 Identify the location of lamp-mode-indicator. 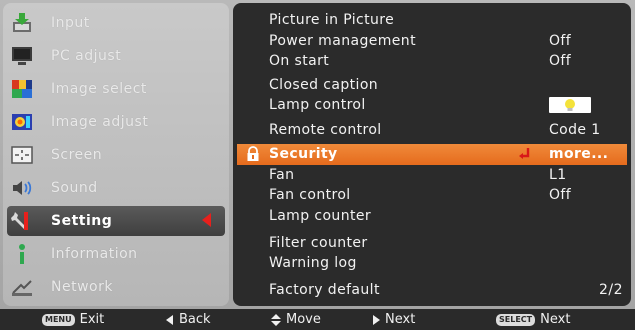
(570, 105).